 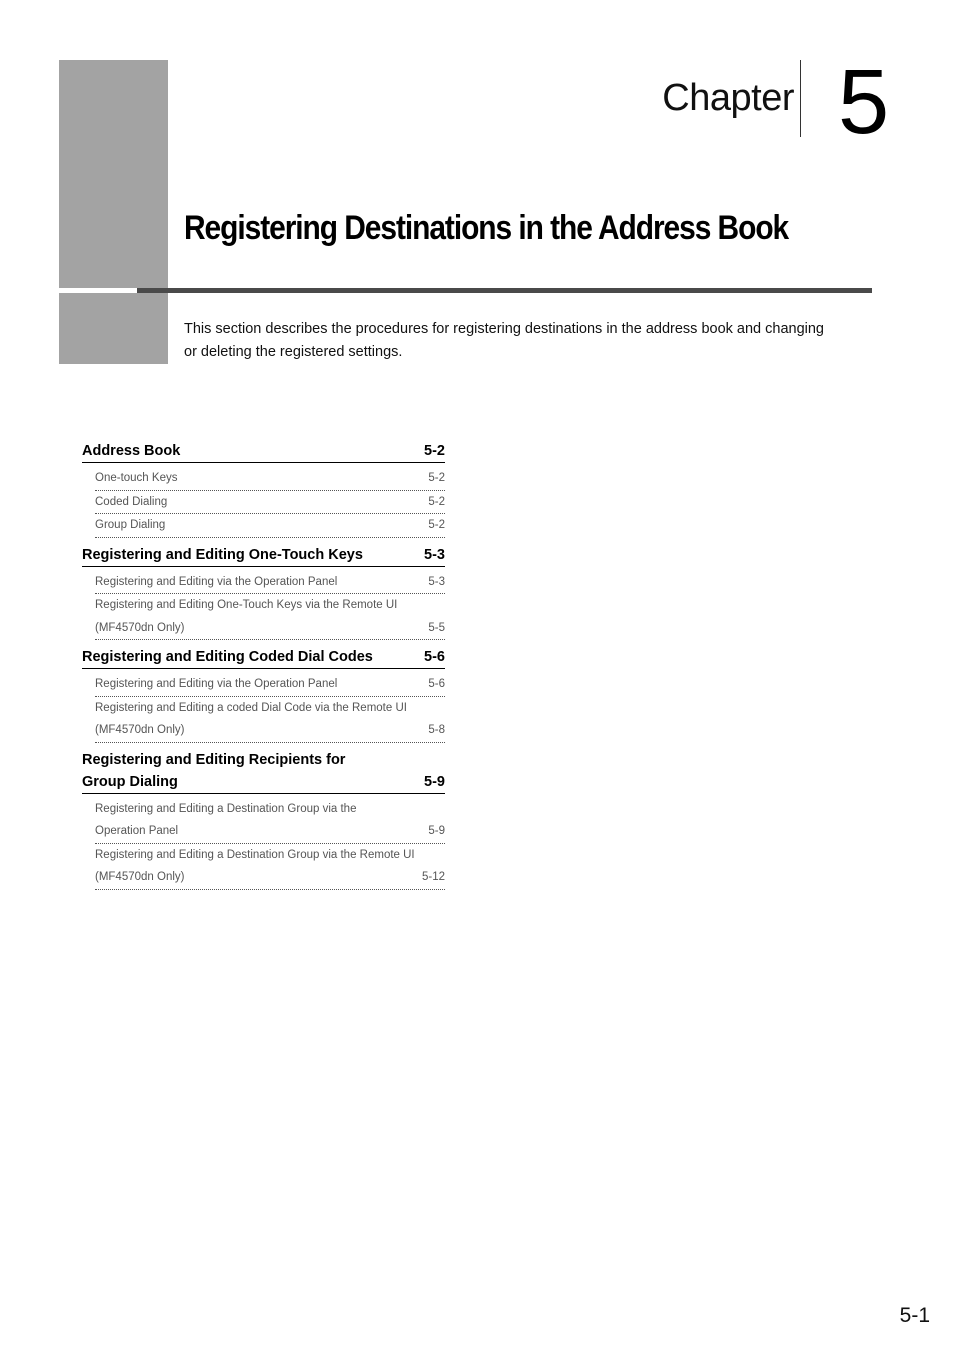 I want to click on toc-item-title: Operation Panel, so click(x=137, y=831).